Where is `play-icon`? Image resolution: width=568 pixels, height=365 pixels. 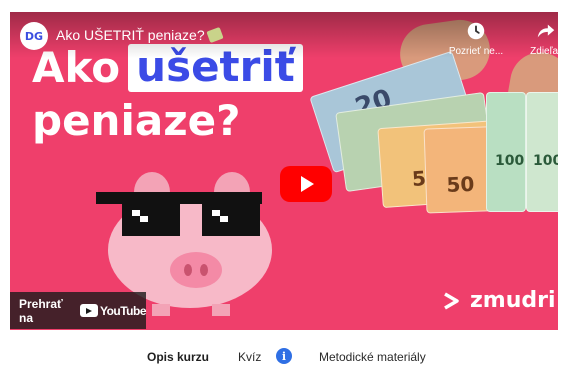 play-icon is located at coordinates (307, 184).